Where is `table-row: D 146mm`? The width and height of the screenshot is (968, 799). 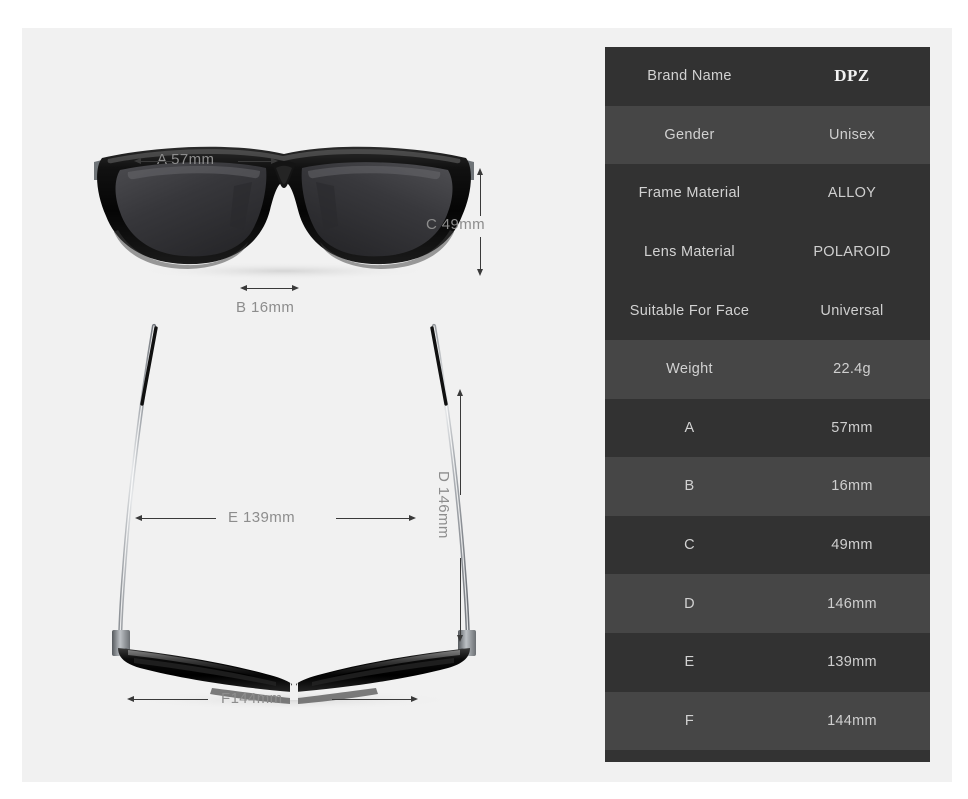
table-row: D 146mm is located at coordinates (767, 603).